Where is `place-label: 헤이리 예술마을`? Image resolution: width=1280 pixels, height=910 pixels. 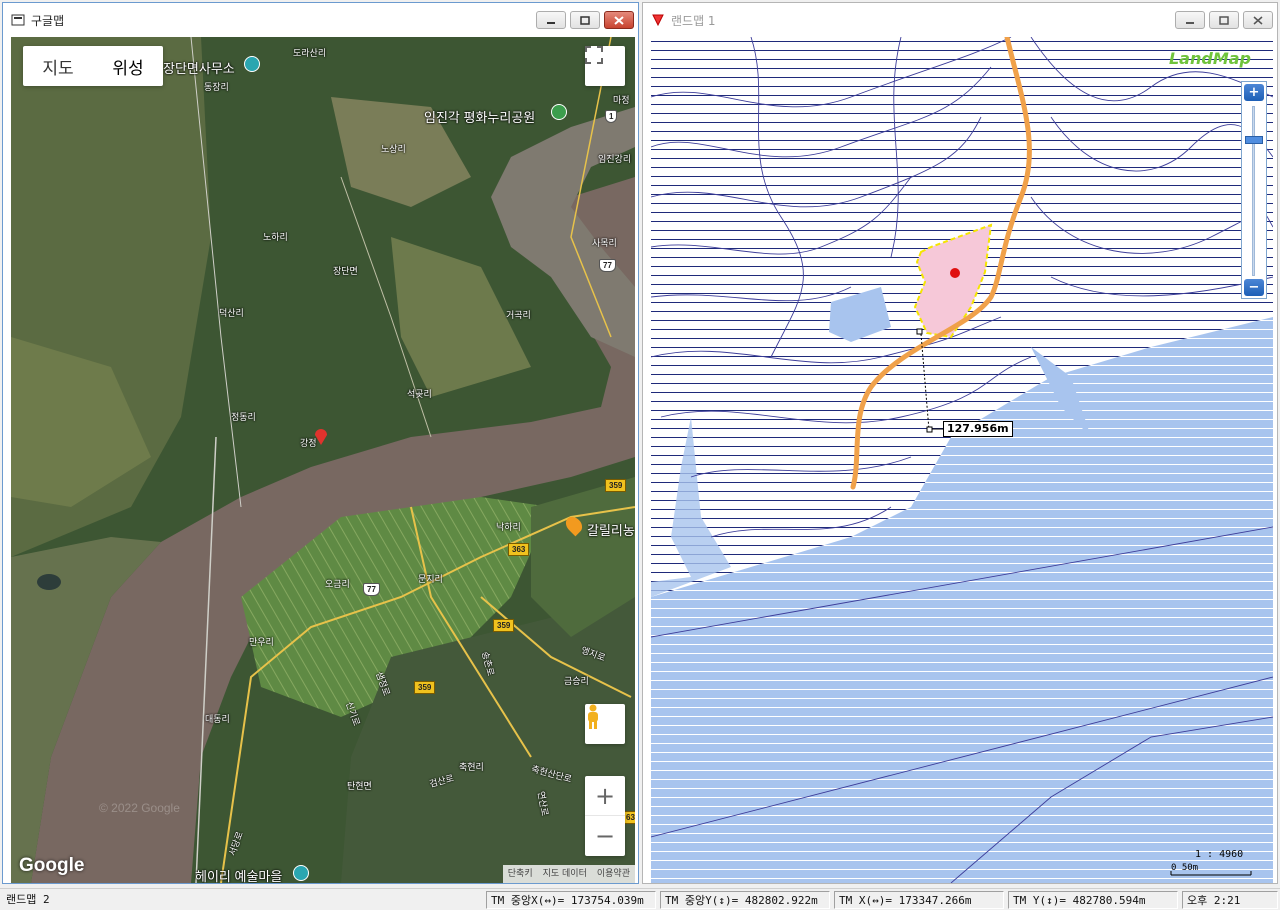
place-label: 헤이리 예술마을 is located at coordinates (239, 876).